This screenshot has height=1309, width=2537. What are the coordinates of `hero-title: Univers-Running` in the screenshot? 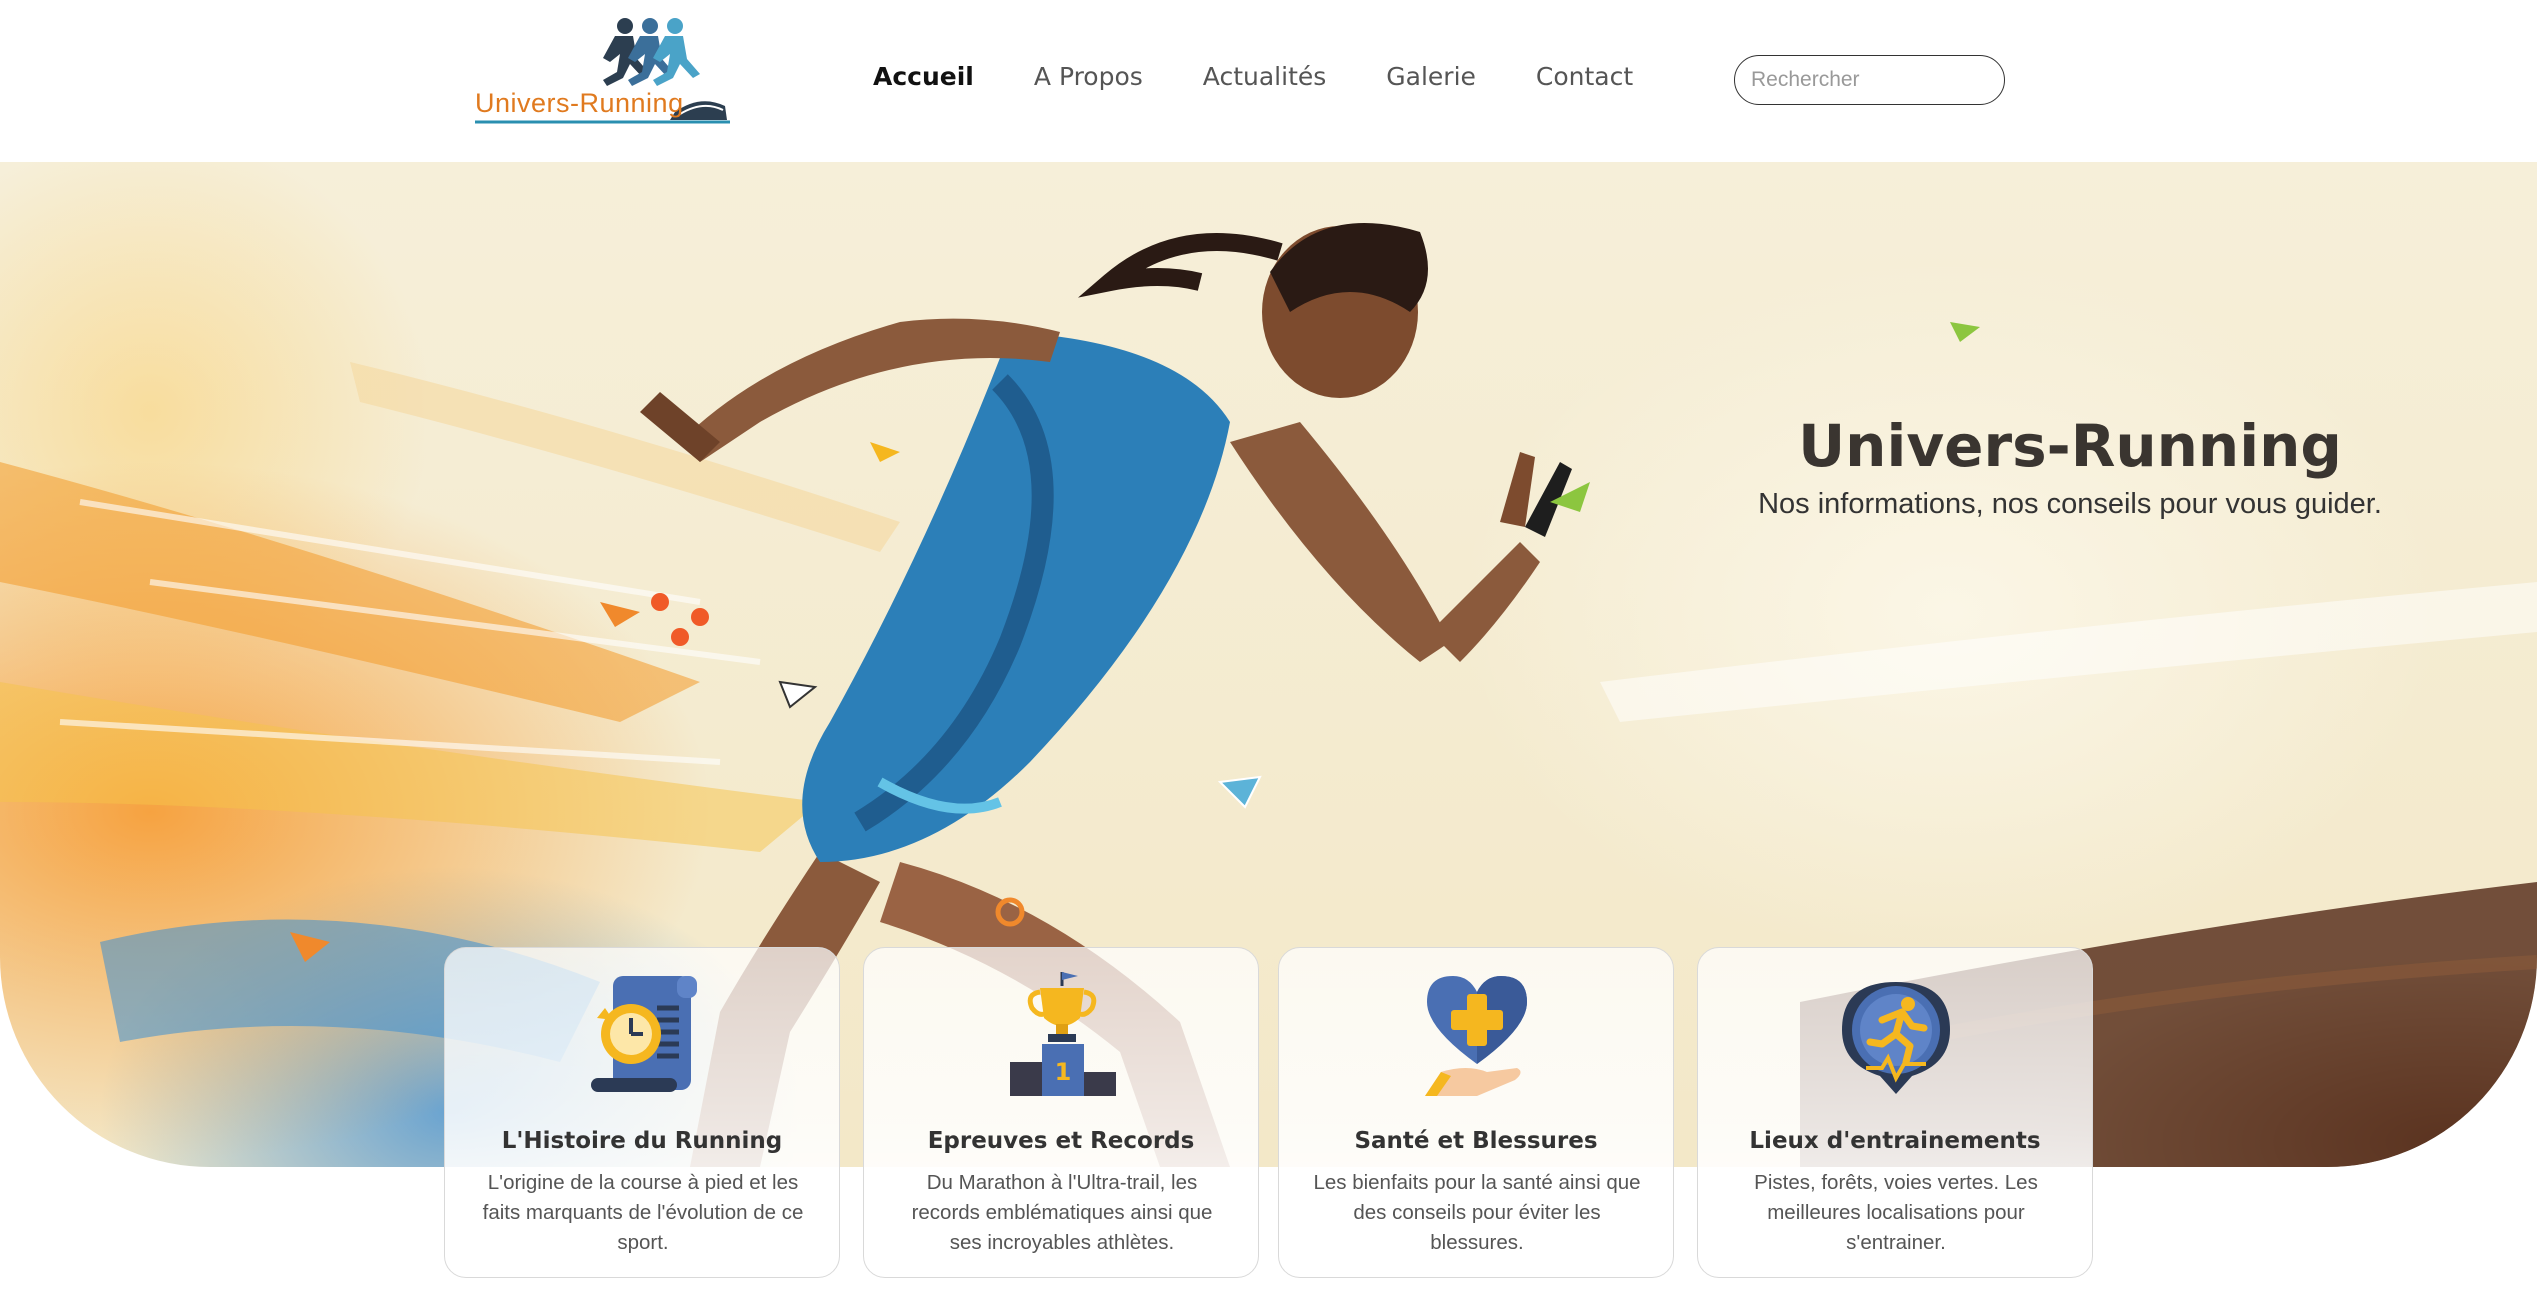 It's located at (2070, 446).